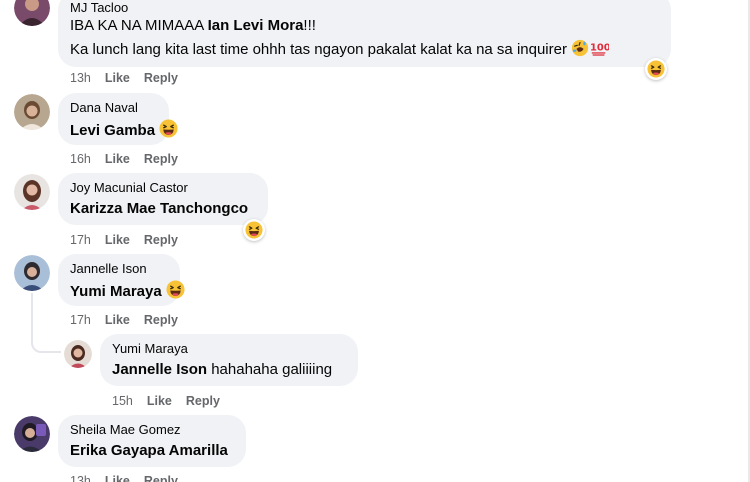 This screenshot has height=482, width=750. Describe the element at coordinates (364, 26) in the screenshot. I see `comment-text: IBA KA NA MIMAAA Ian Levi Mora!!!` at that location.